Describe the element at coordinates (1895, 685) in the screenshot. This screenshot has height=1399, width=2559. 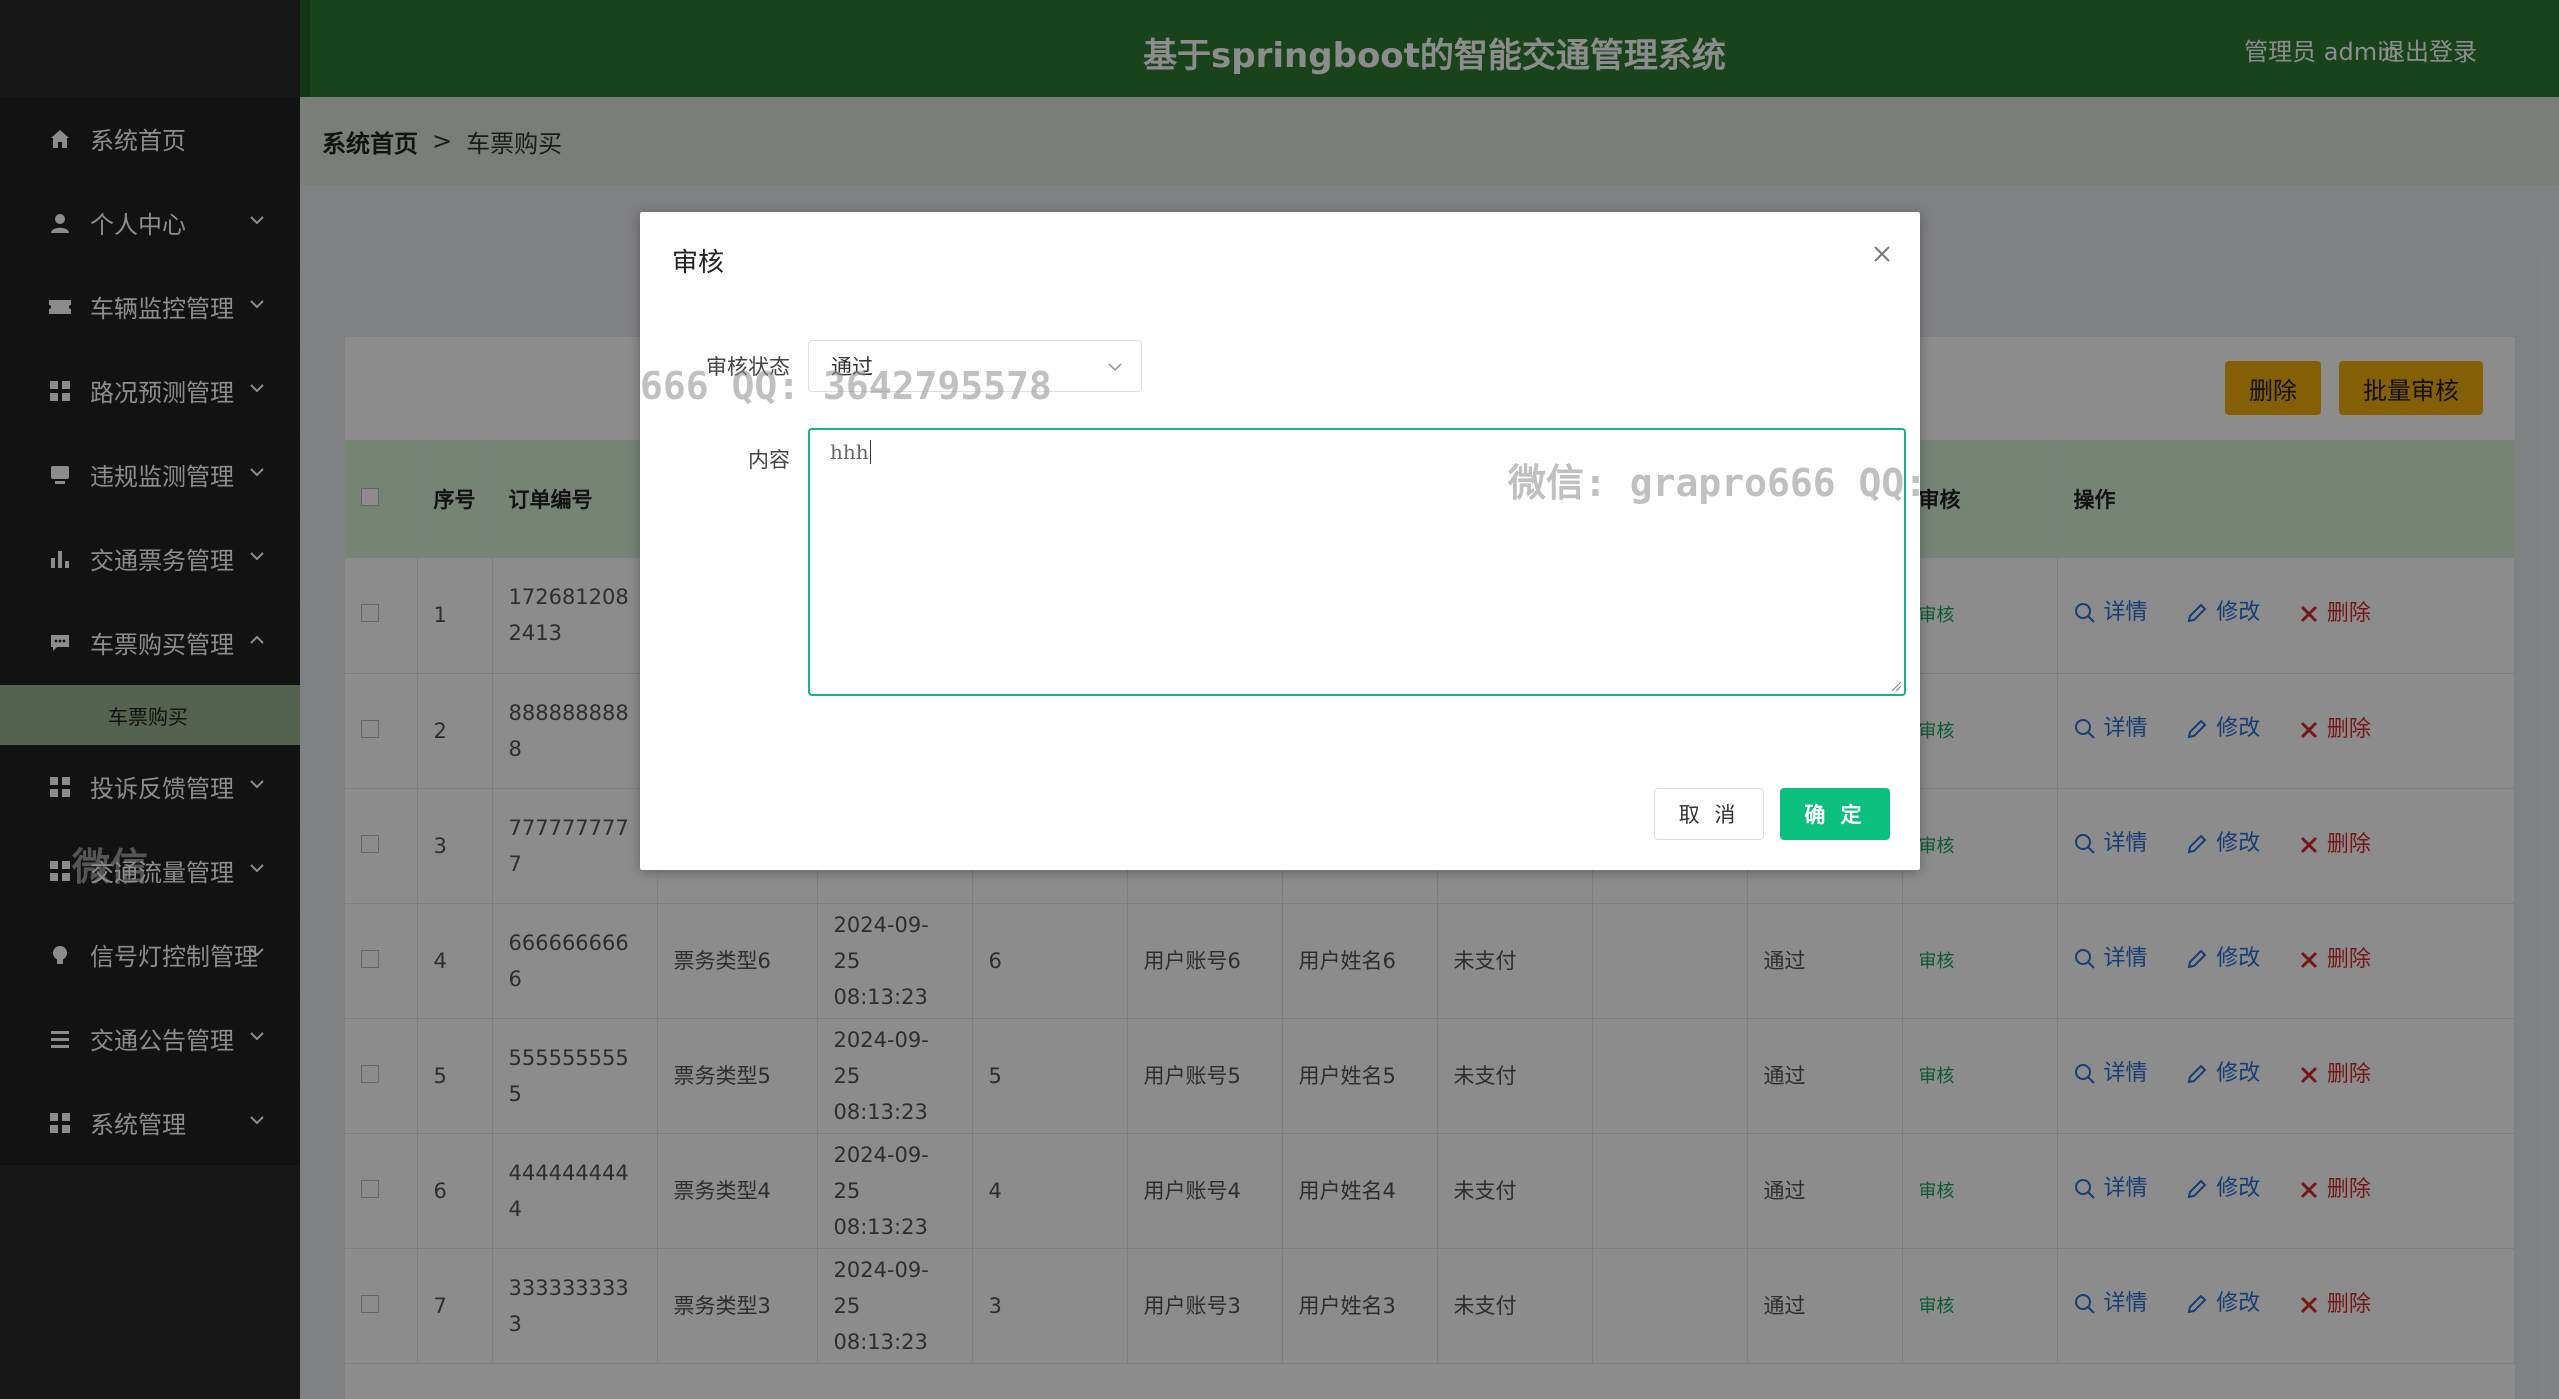
I see `resize-grip-icon` at that location.